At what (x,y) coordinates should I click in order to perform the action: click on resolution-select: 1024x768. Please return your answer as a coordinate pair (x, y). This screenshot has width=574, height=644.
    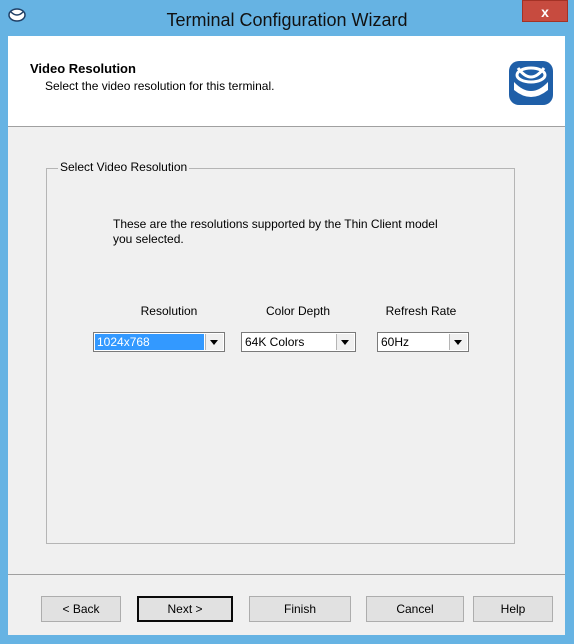
    Looking at the image, I should click on (159, 342).